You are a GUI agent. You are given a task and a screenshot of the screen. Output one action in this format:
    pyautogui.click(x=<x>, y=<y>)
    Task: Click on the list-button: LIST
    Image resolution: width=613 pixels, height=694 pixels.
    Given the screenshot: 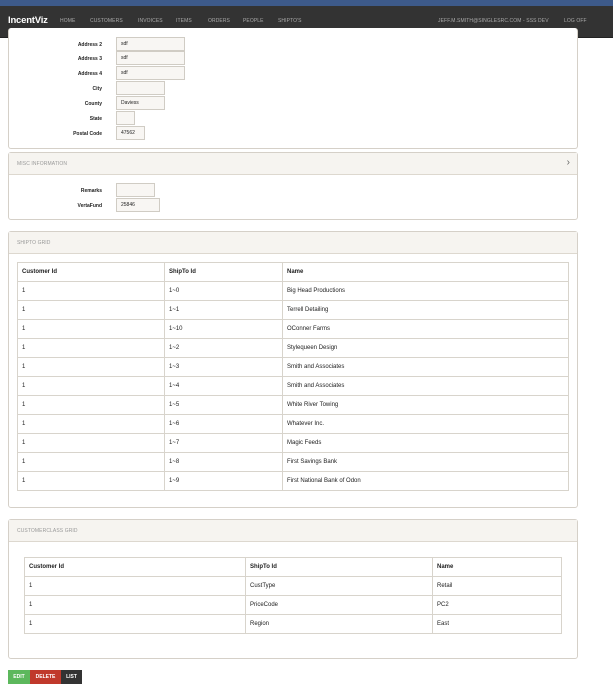 What is the action you would take?
    pyautogui.click(x=71, y=677)
    